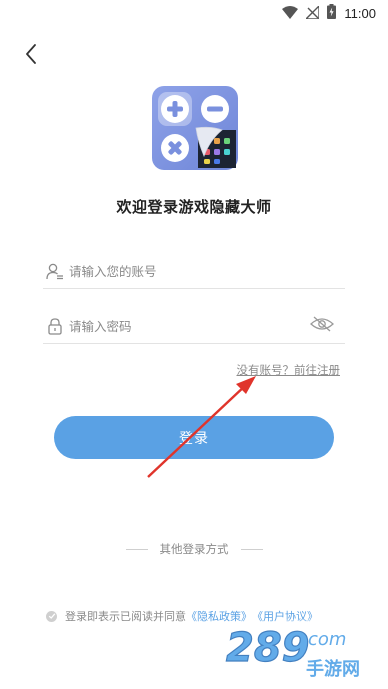 The height and width of the screenshot is (689, 388). What do you see at coordinates (189, 326) in the screenshot?
I see `password-input` at bounding box center [189, 326].